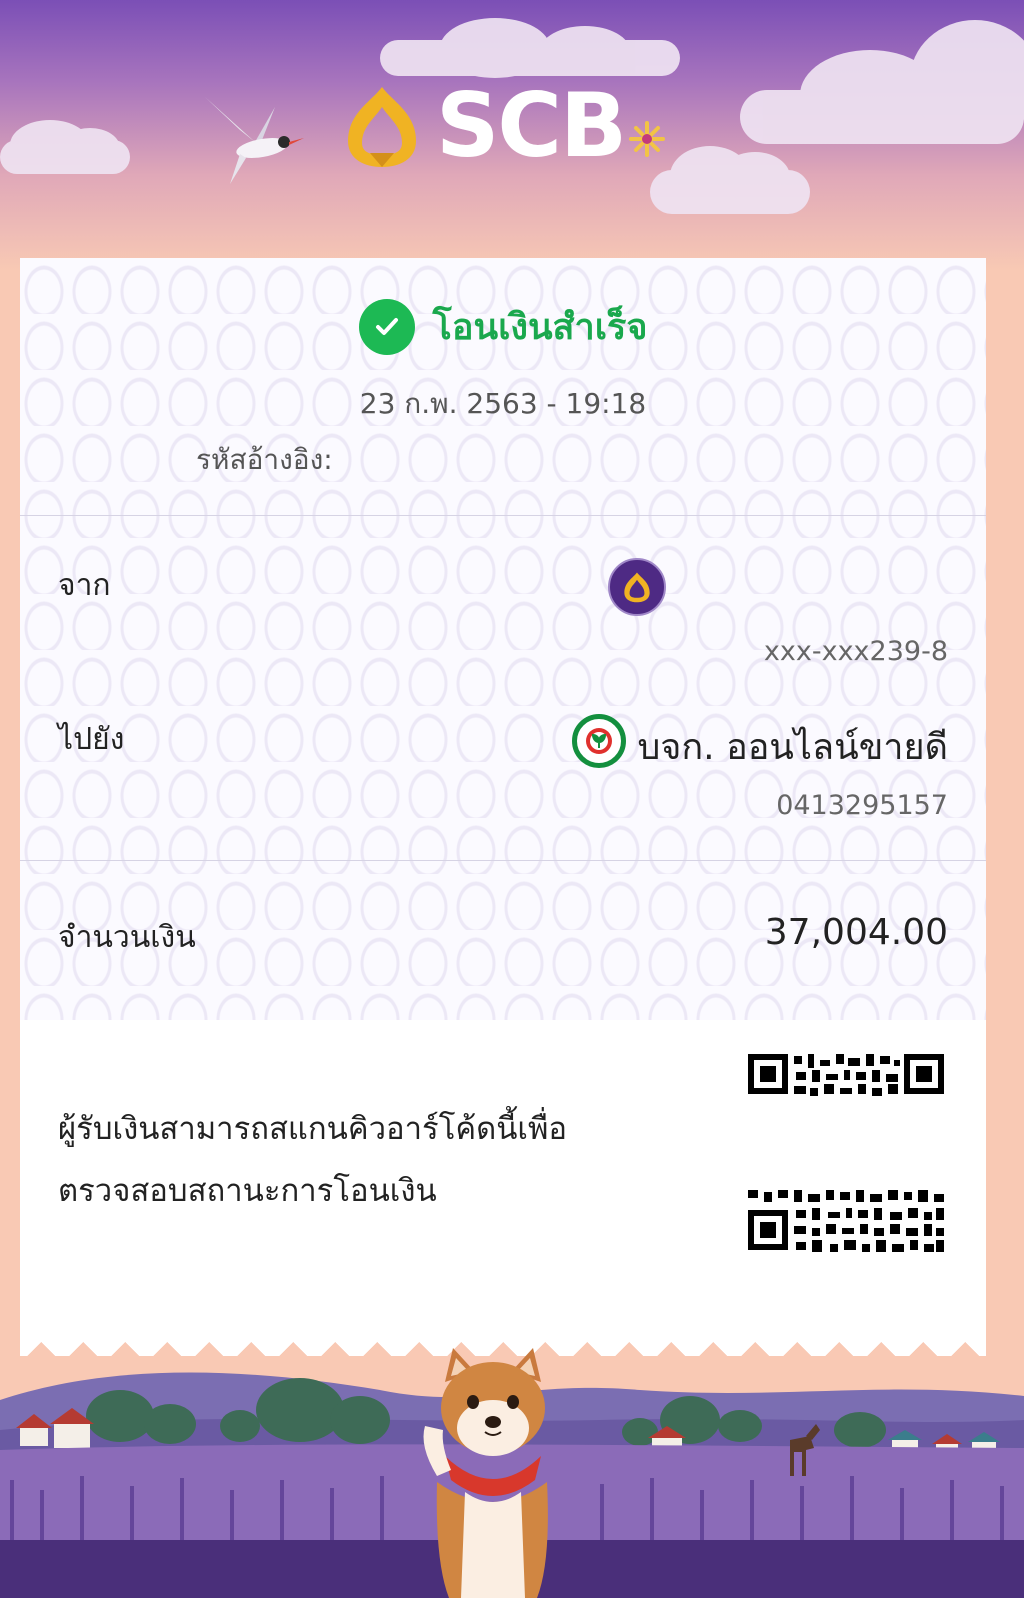  What do you see at coordinates (254, 140) in the screenshot?
I see `bird-illustration` at bounding box center [254, 140].